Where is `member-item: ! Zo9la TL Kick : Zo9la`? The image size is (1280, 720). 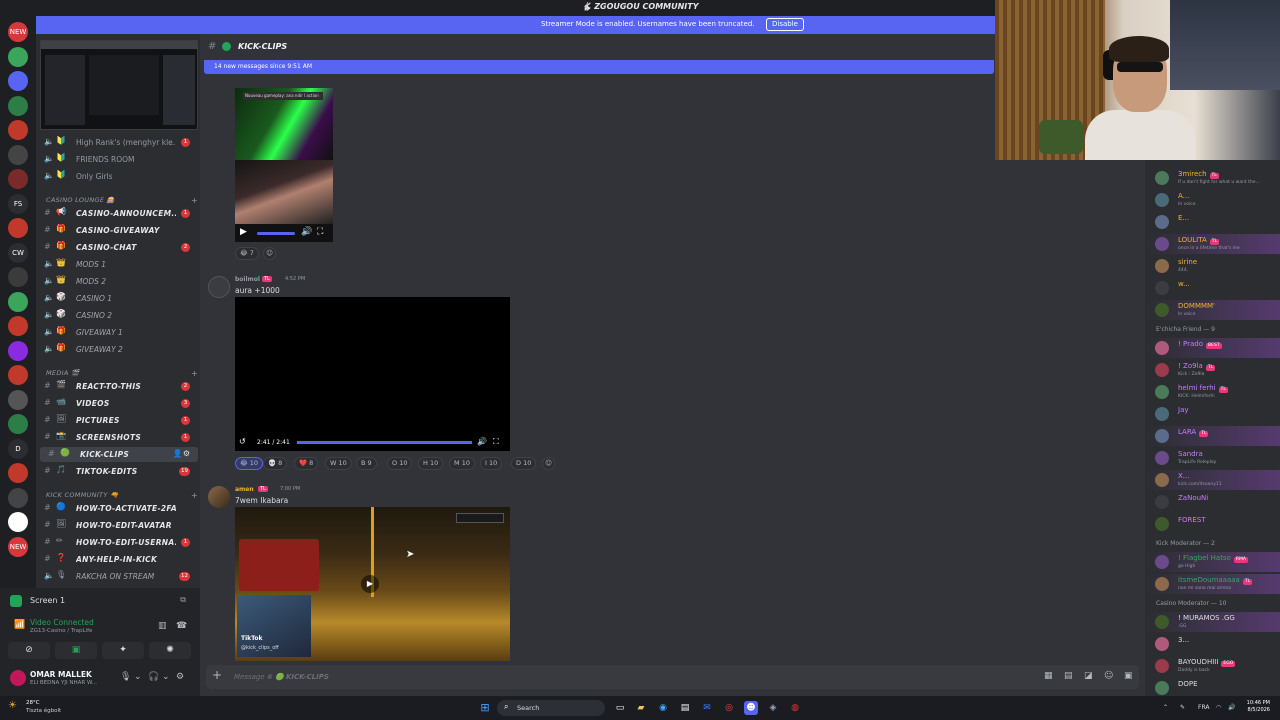
member-item: ! Zo9la TL Kick : Zo9la is located at coordinates (1212, 370).